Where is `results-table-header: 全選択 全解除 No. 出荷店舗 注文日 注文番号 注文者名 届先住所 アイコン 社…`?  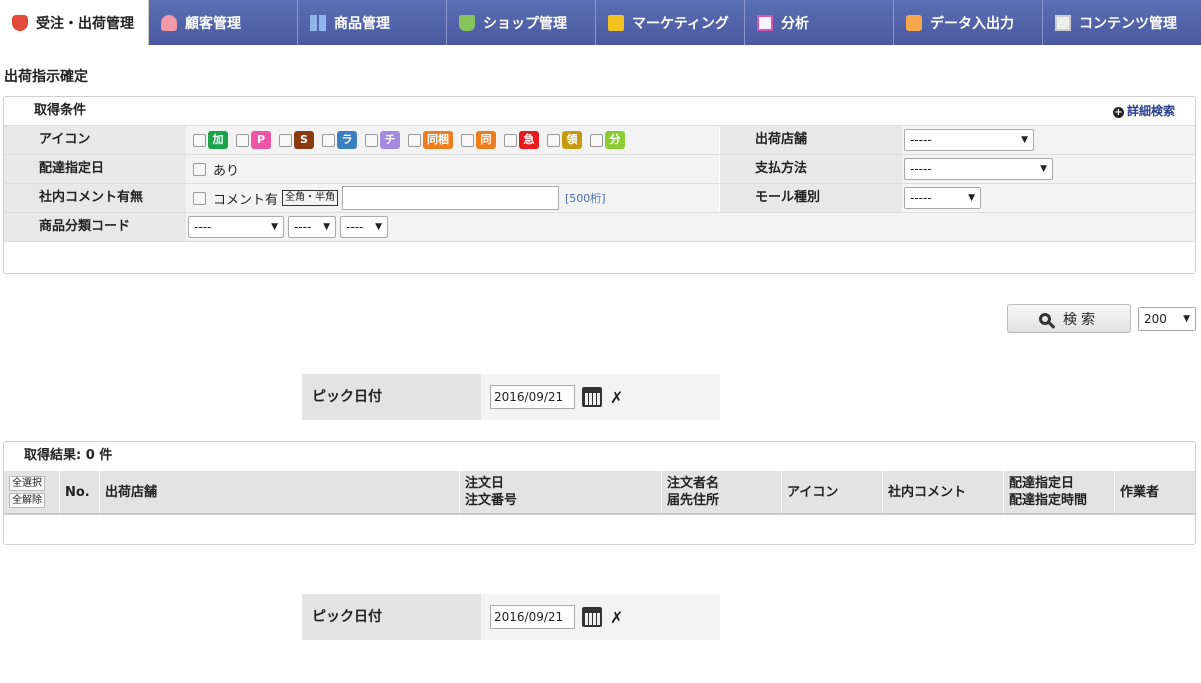
results-table-header: 全選択 全解除 No. 出荷店舗 注文日 注文番号 注文者名 届先住所 アイコン 社… is located at coordinates (599, 493).